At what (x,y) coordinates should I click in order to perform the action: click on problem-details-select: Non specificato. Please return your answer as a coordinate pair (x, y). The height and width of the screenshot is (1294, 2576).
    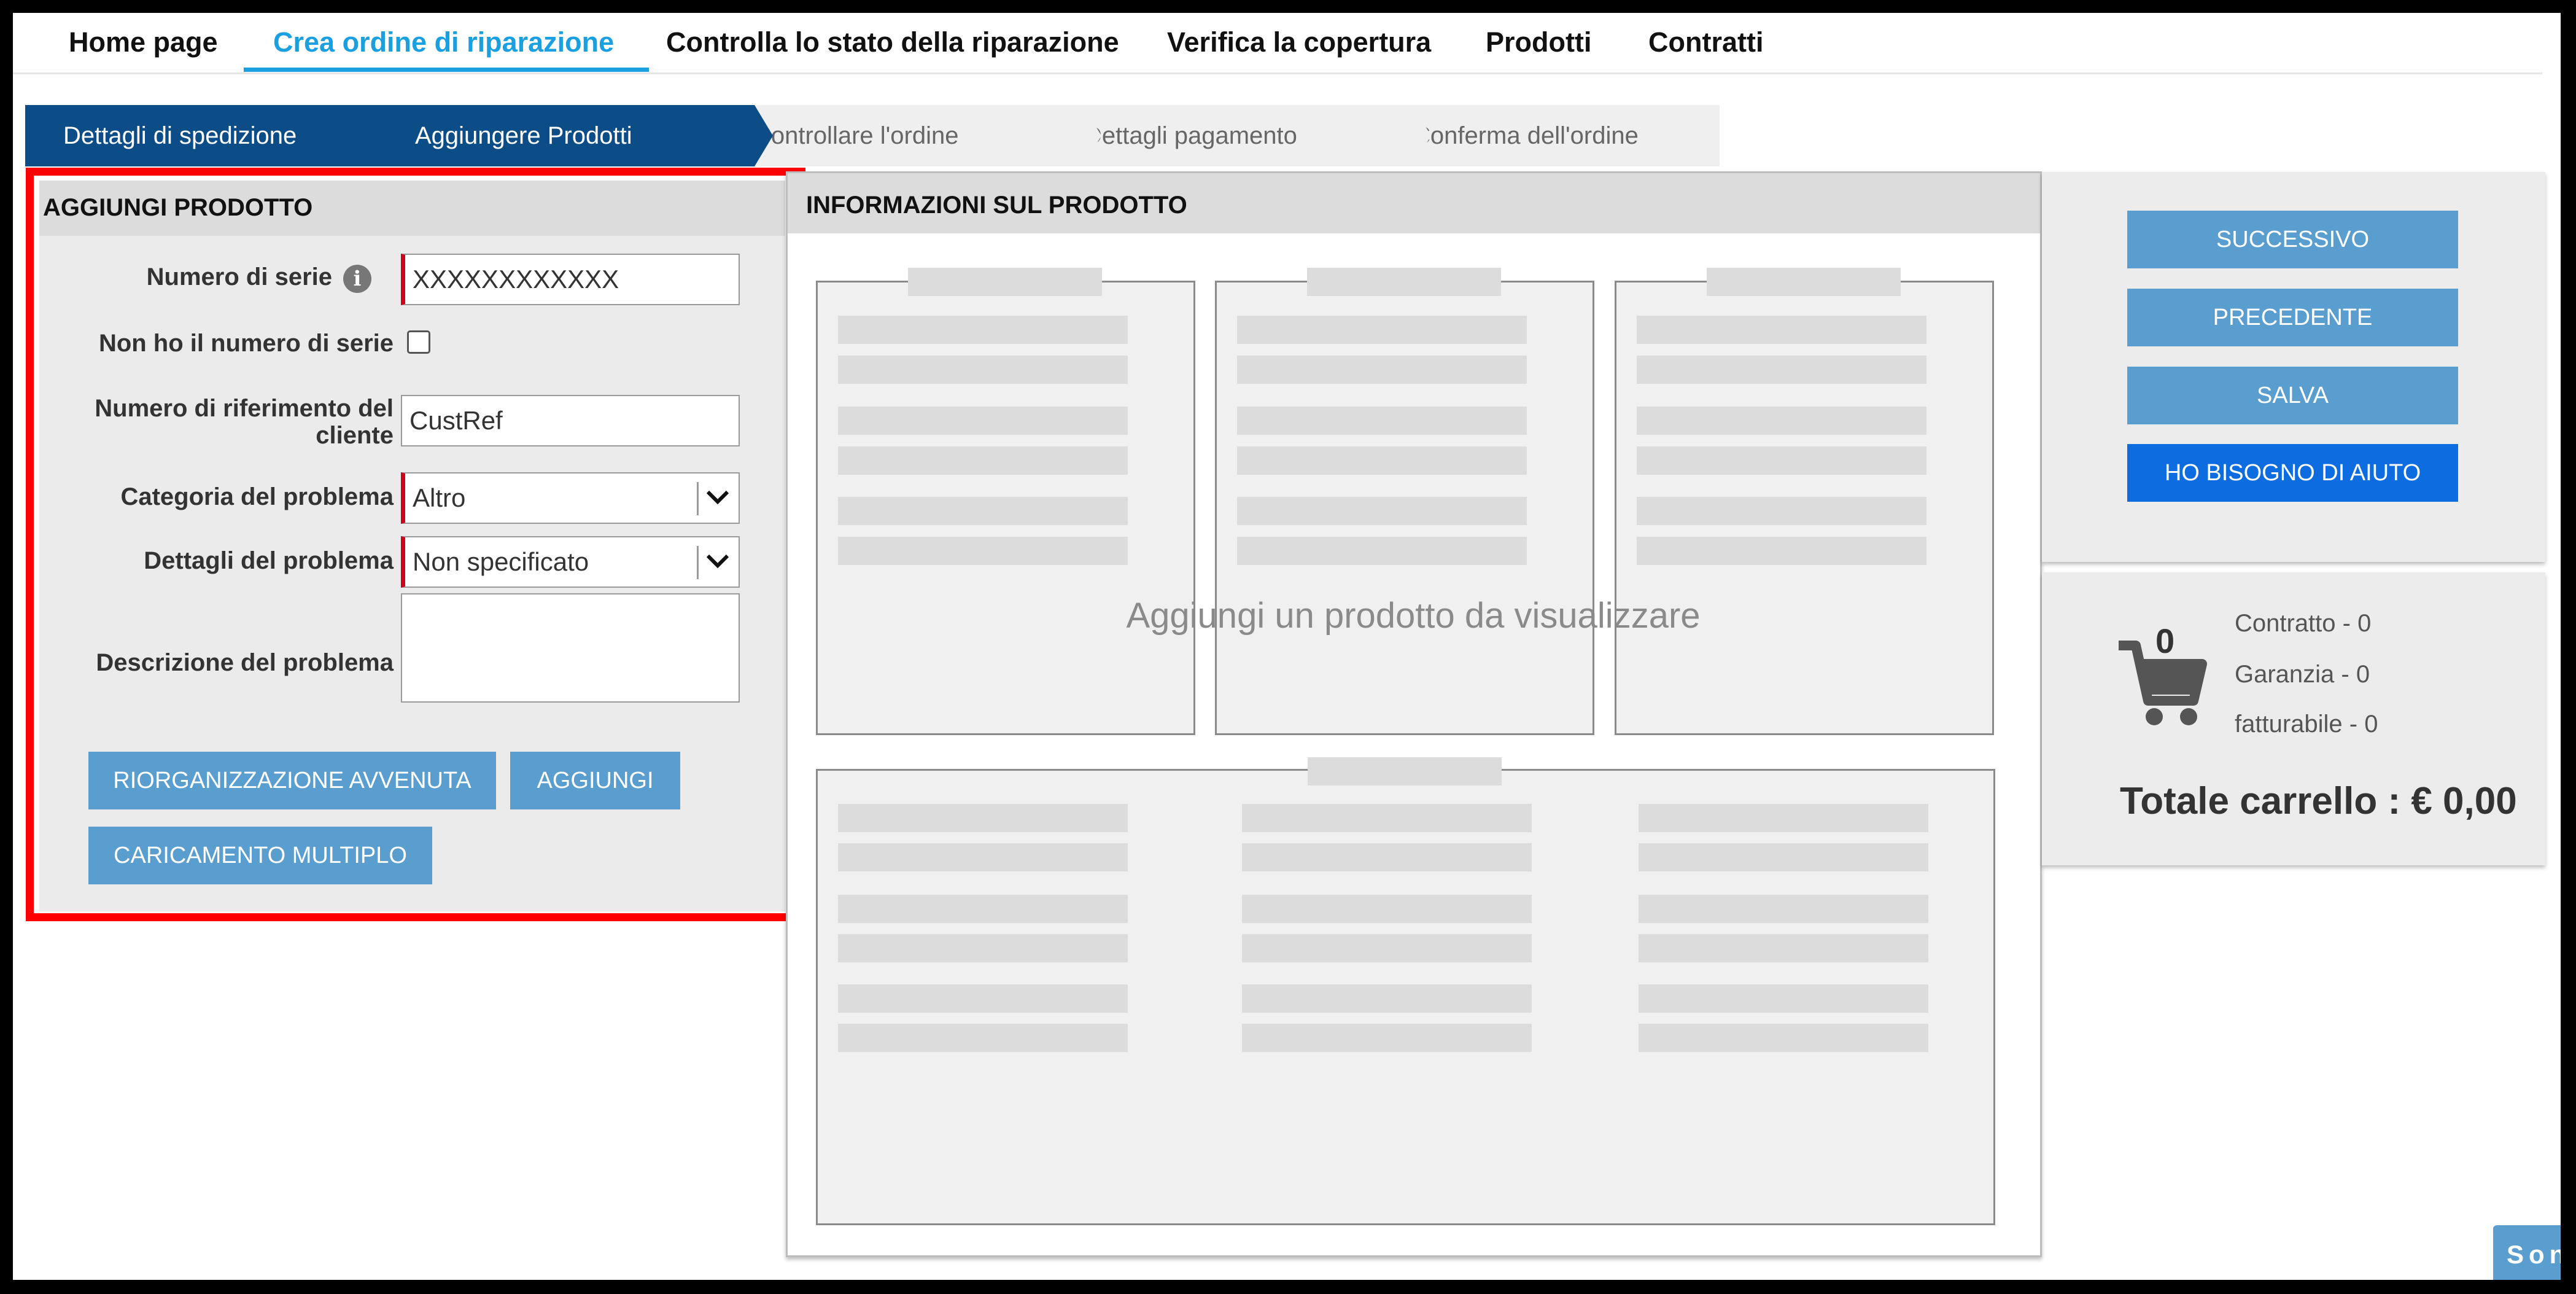
    Looking at the image, I should click on (570, 562).